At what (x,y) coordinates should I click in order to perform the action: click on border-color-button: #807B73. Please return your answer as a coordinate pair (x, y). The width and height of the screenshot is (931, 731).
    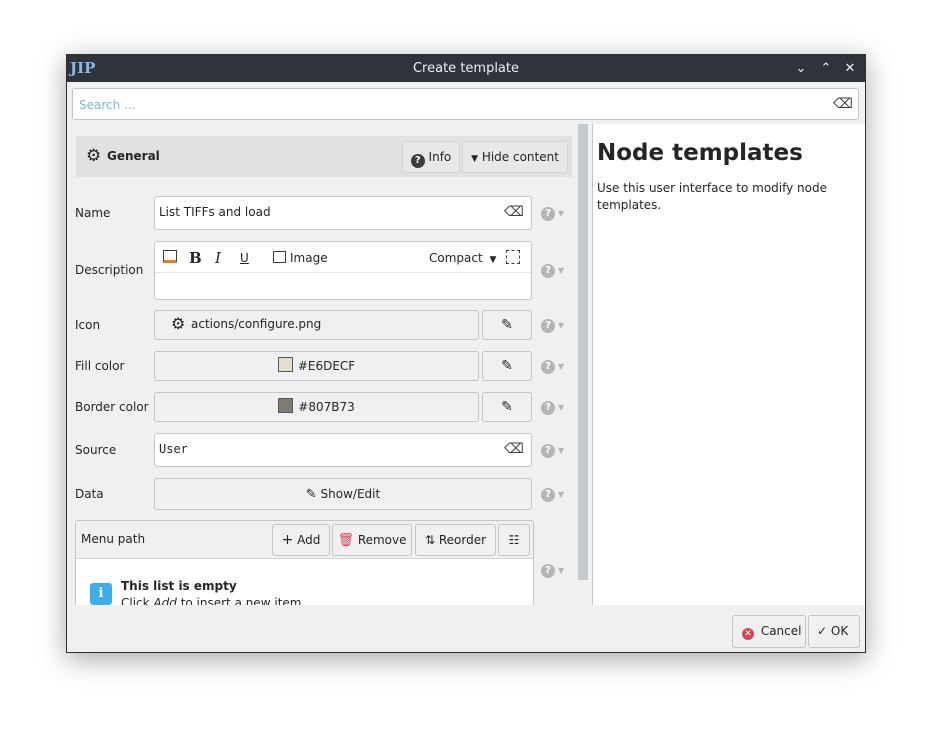
    Looking at the image, I should click on (316, 407).